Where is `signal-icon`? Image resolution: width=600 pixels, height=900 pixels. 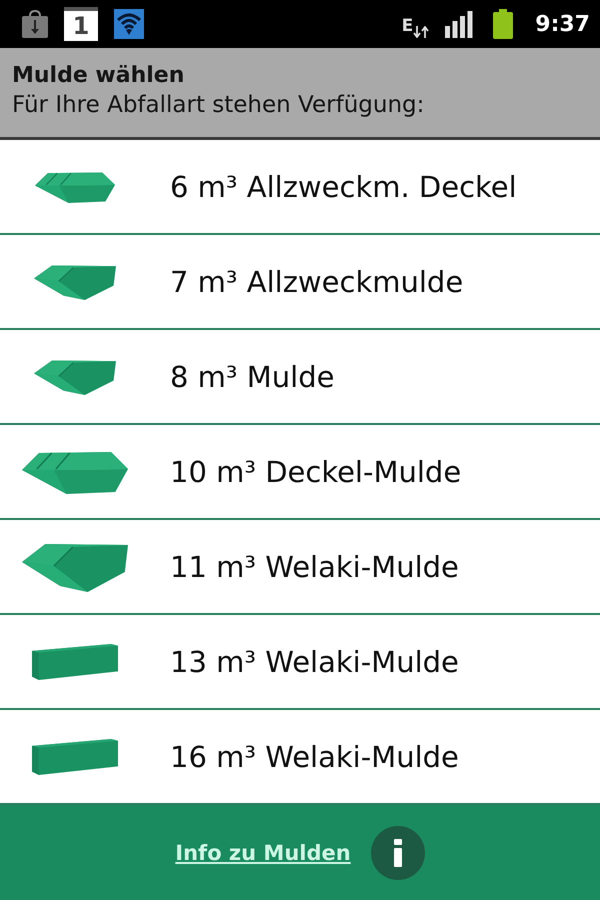 signal-icon is located at coordinates (459, 24).